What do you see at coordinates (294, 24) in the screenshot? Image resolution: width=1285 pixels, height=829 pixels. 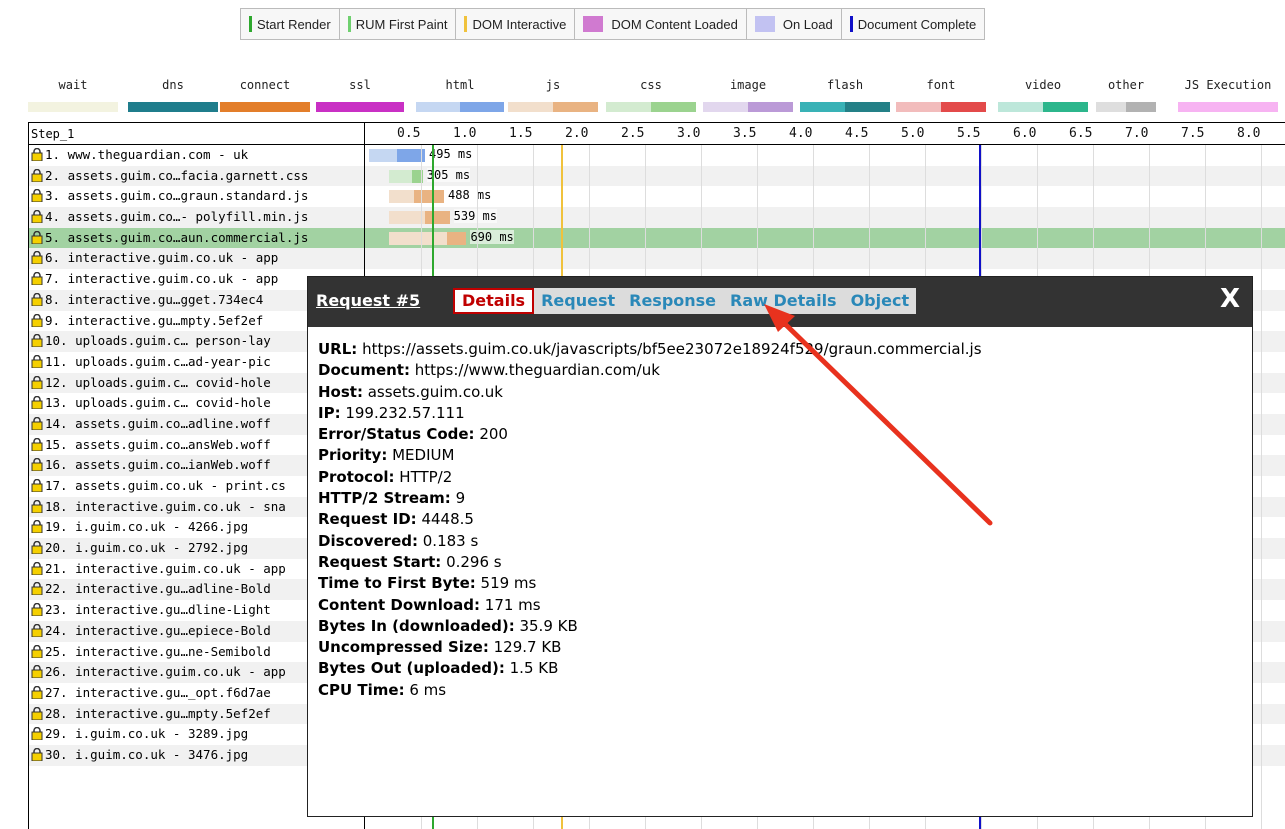 I see `marker-label: Start Render` at bounding box center [294, 24].